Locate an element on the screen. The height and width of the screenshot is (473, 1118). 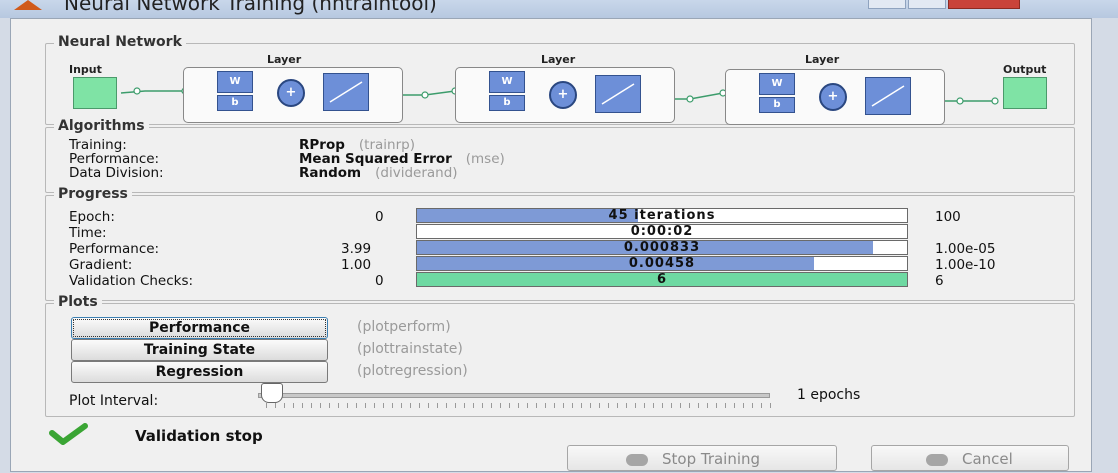
progress-label-performance: Performance: is located at coordinates (114, 249).